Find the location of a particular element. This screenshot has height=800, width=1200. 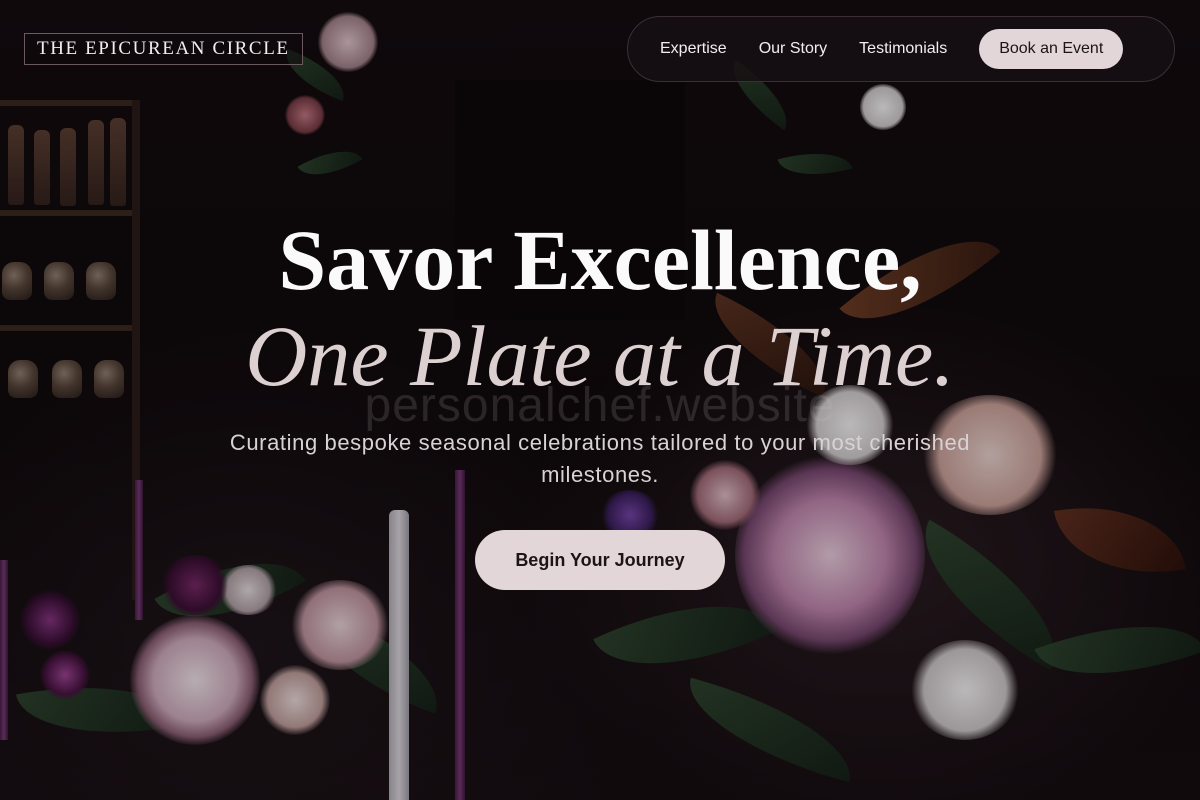

nav-link-our-story: Our Story is located at coordinates (793, 49).